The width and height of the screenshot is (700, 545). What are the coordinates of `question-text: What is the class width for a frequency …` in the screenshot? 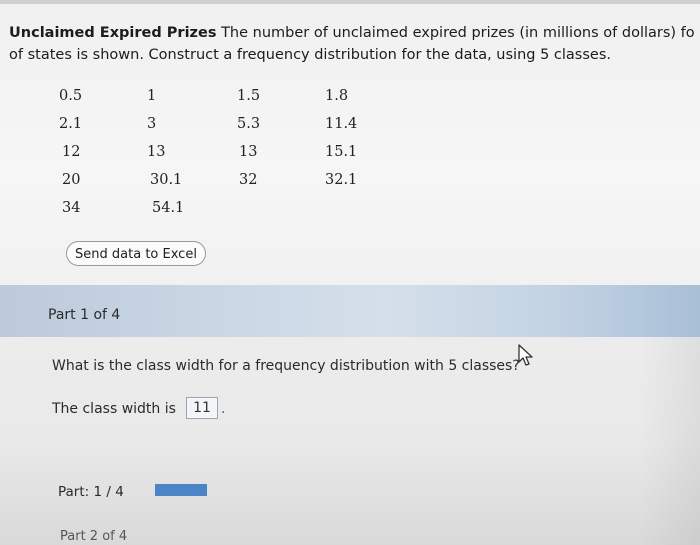 It's located at (286, 366).